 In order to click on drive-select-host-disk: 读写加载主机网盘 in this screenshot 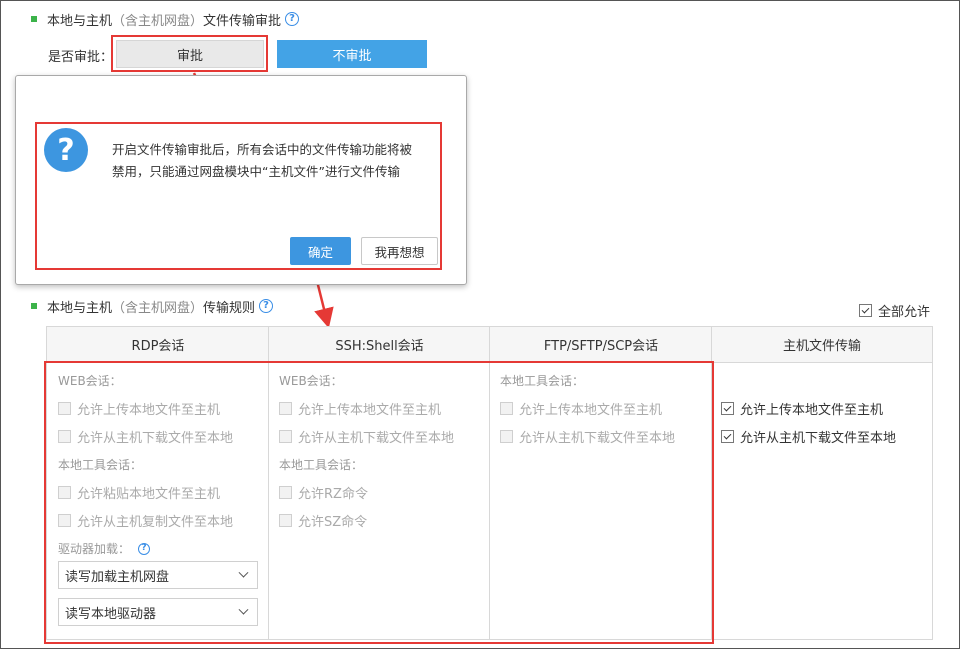, I will do `click(158, 575)`.